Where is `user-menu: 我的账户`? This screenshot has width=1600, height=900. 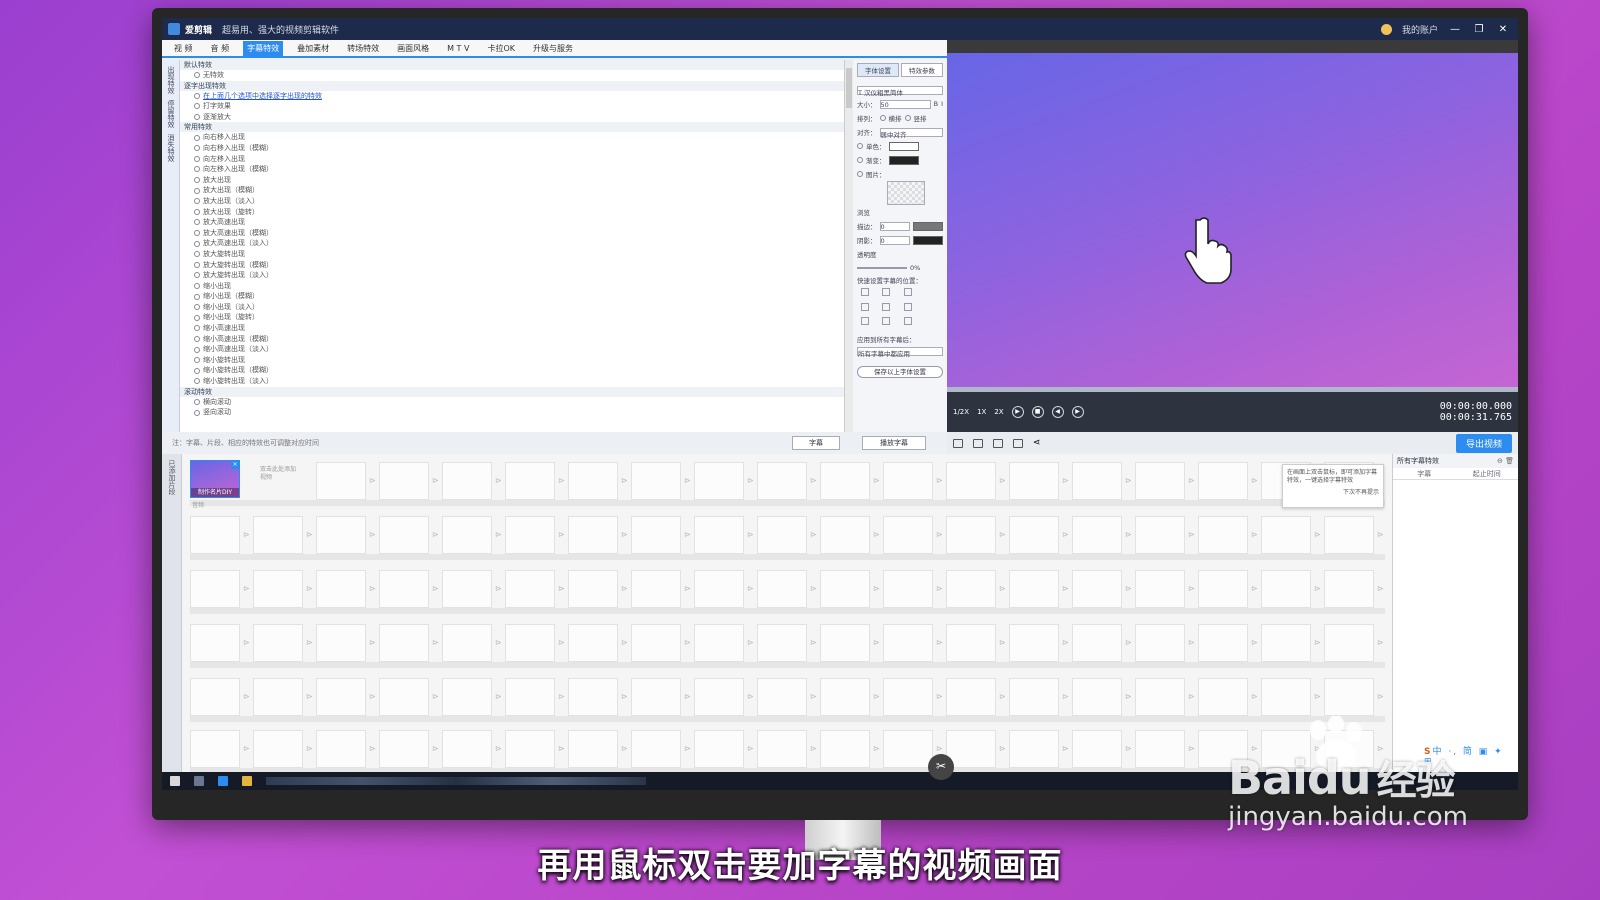
user-menu: 我的账户 is located at coordinates (1420, 29).